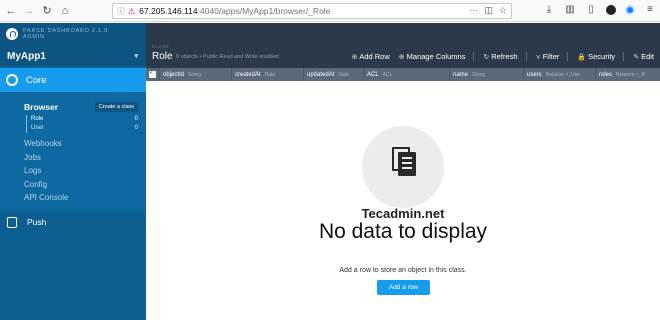 The width and height of the screenshot is (660, 320). I want to click on dashboard-logo: PARSE DASHBOARD 2.1.0 ADMIN, so click(73, 34).